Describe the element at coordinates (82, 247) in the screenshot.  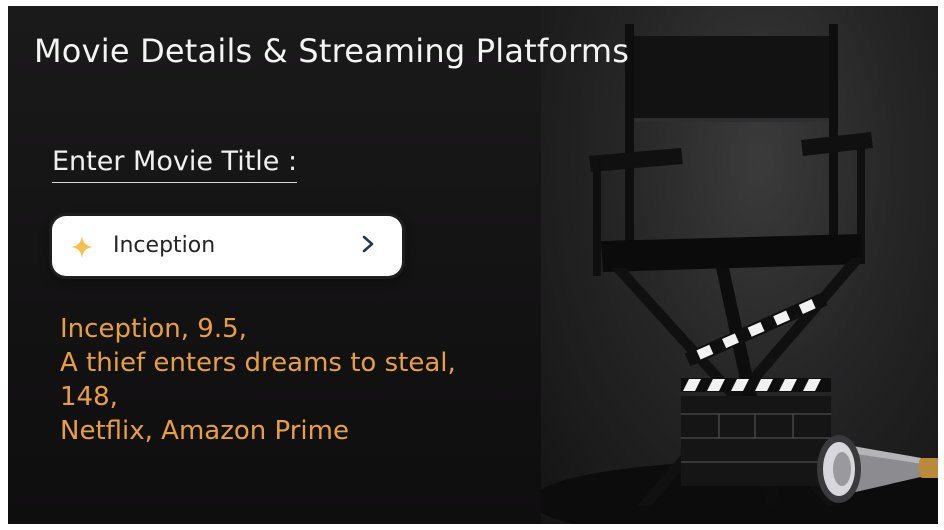
I see `sparkle-icon` at that location.